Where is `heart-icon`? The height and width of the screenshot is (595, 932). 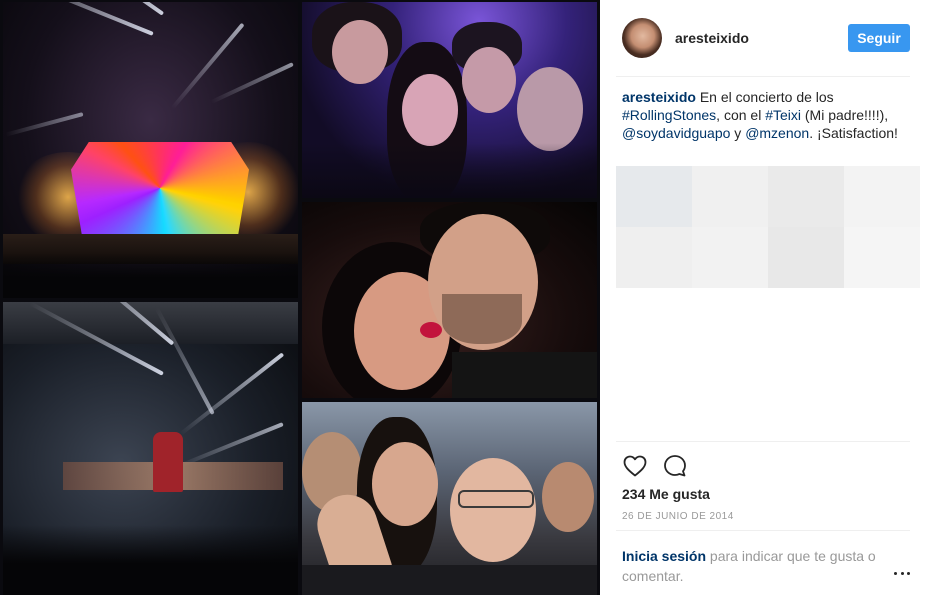
heart-icon is located at coordinates (635, 466).